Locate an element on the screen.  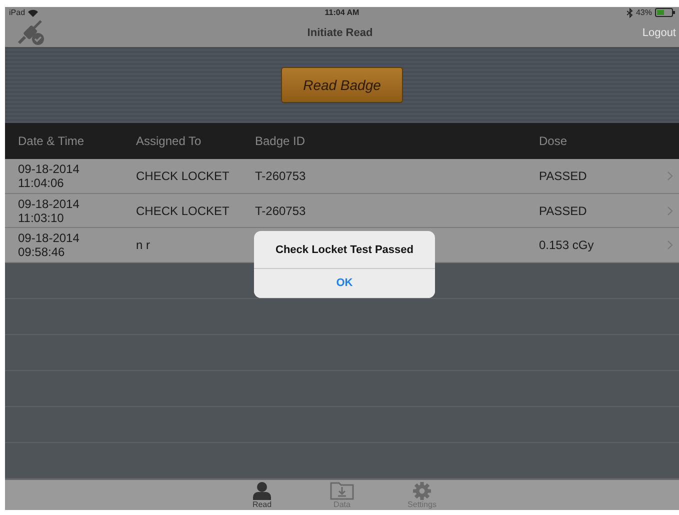
column-header: Date & Time is located at coordinates (51, 141).